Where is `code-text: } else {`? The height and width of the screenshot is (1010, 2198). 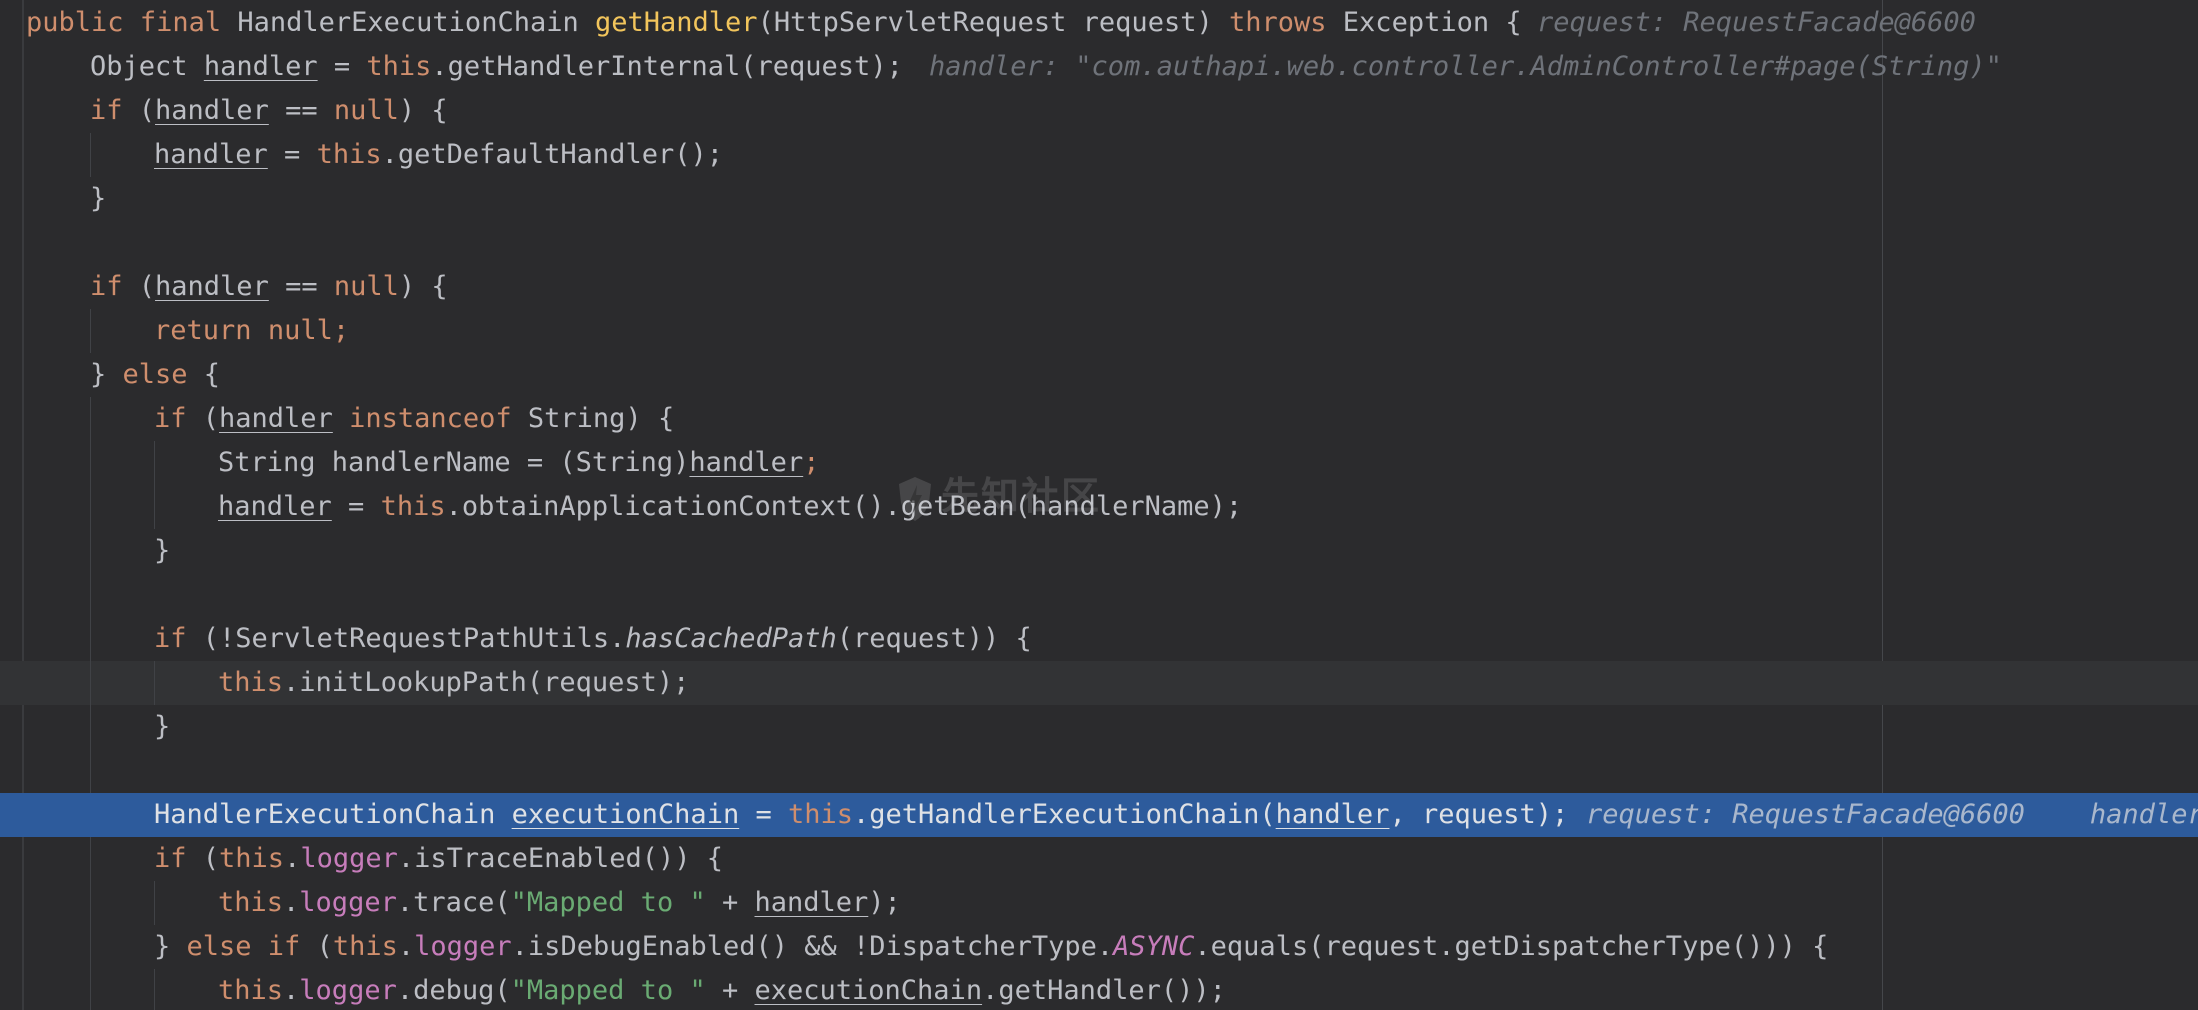
code-text: } else { is located at coordinates (155, 375).